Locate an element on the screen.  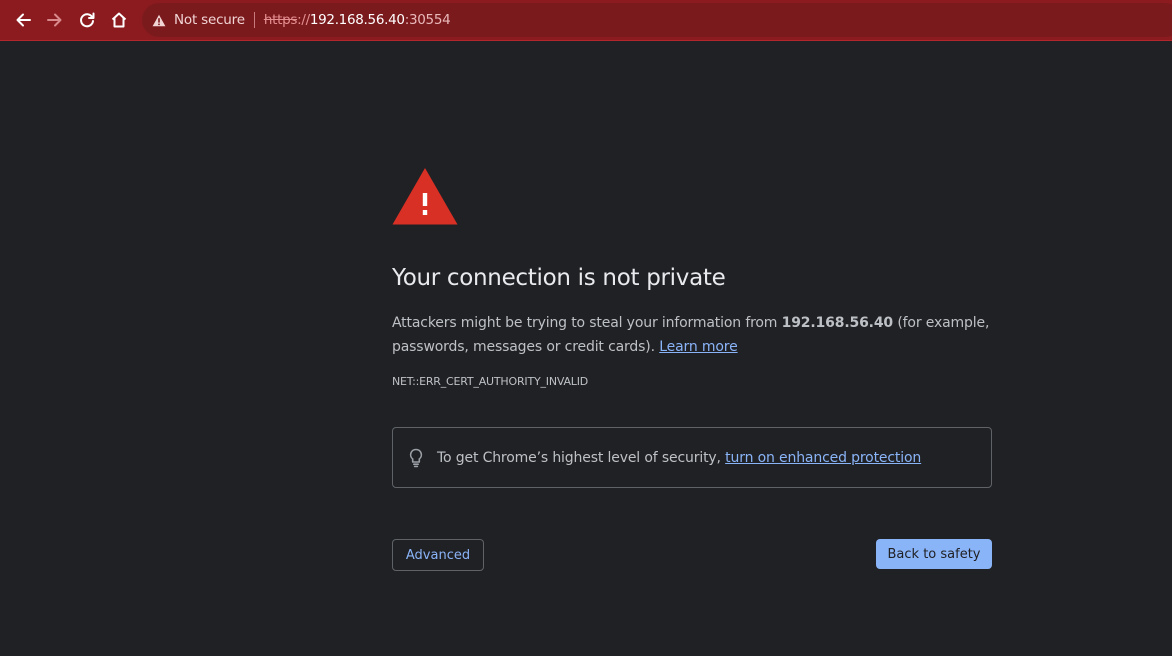
reload-button is located at coordinates (87, 20).